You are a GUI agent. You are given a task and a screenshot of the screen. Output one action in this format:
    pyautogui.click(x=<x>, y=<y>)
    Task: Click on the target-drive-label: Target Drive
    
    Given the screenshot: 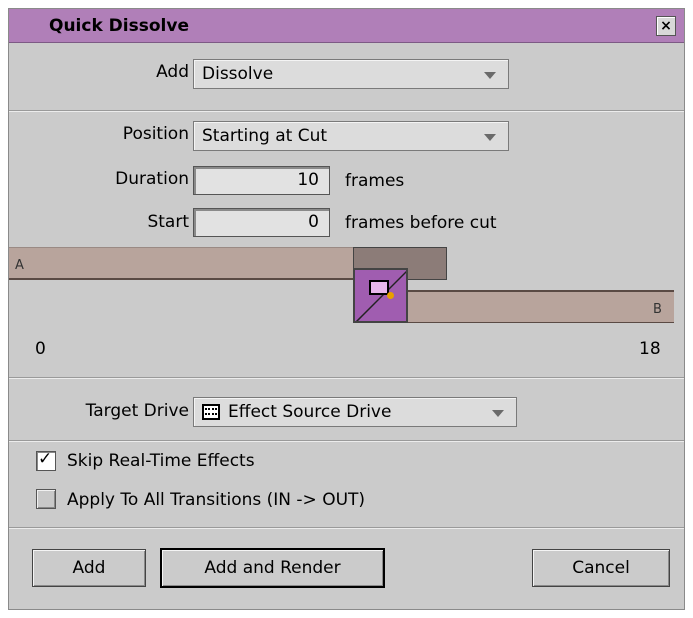 What is the action you would take?
    pyautogui.click(x=137, y=411)
    